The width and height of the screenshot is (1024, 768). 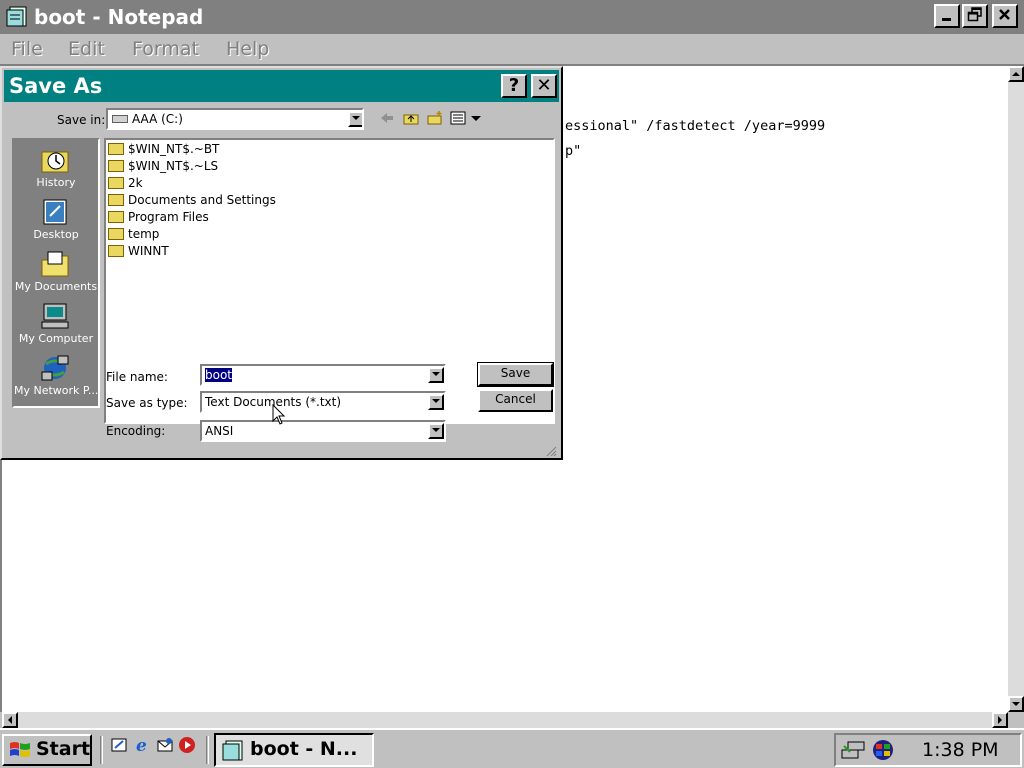 What do you see at coordinates (163, 166) in the screenshot?
I see `list-item: $WIN_NT$.~LS` at bounding box center [163, 166].